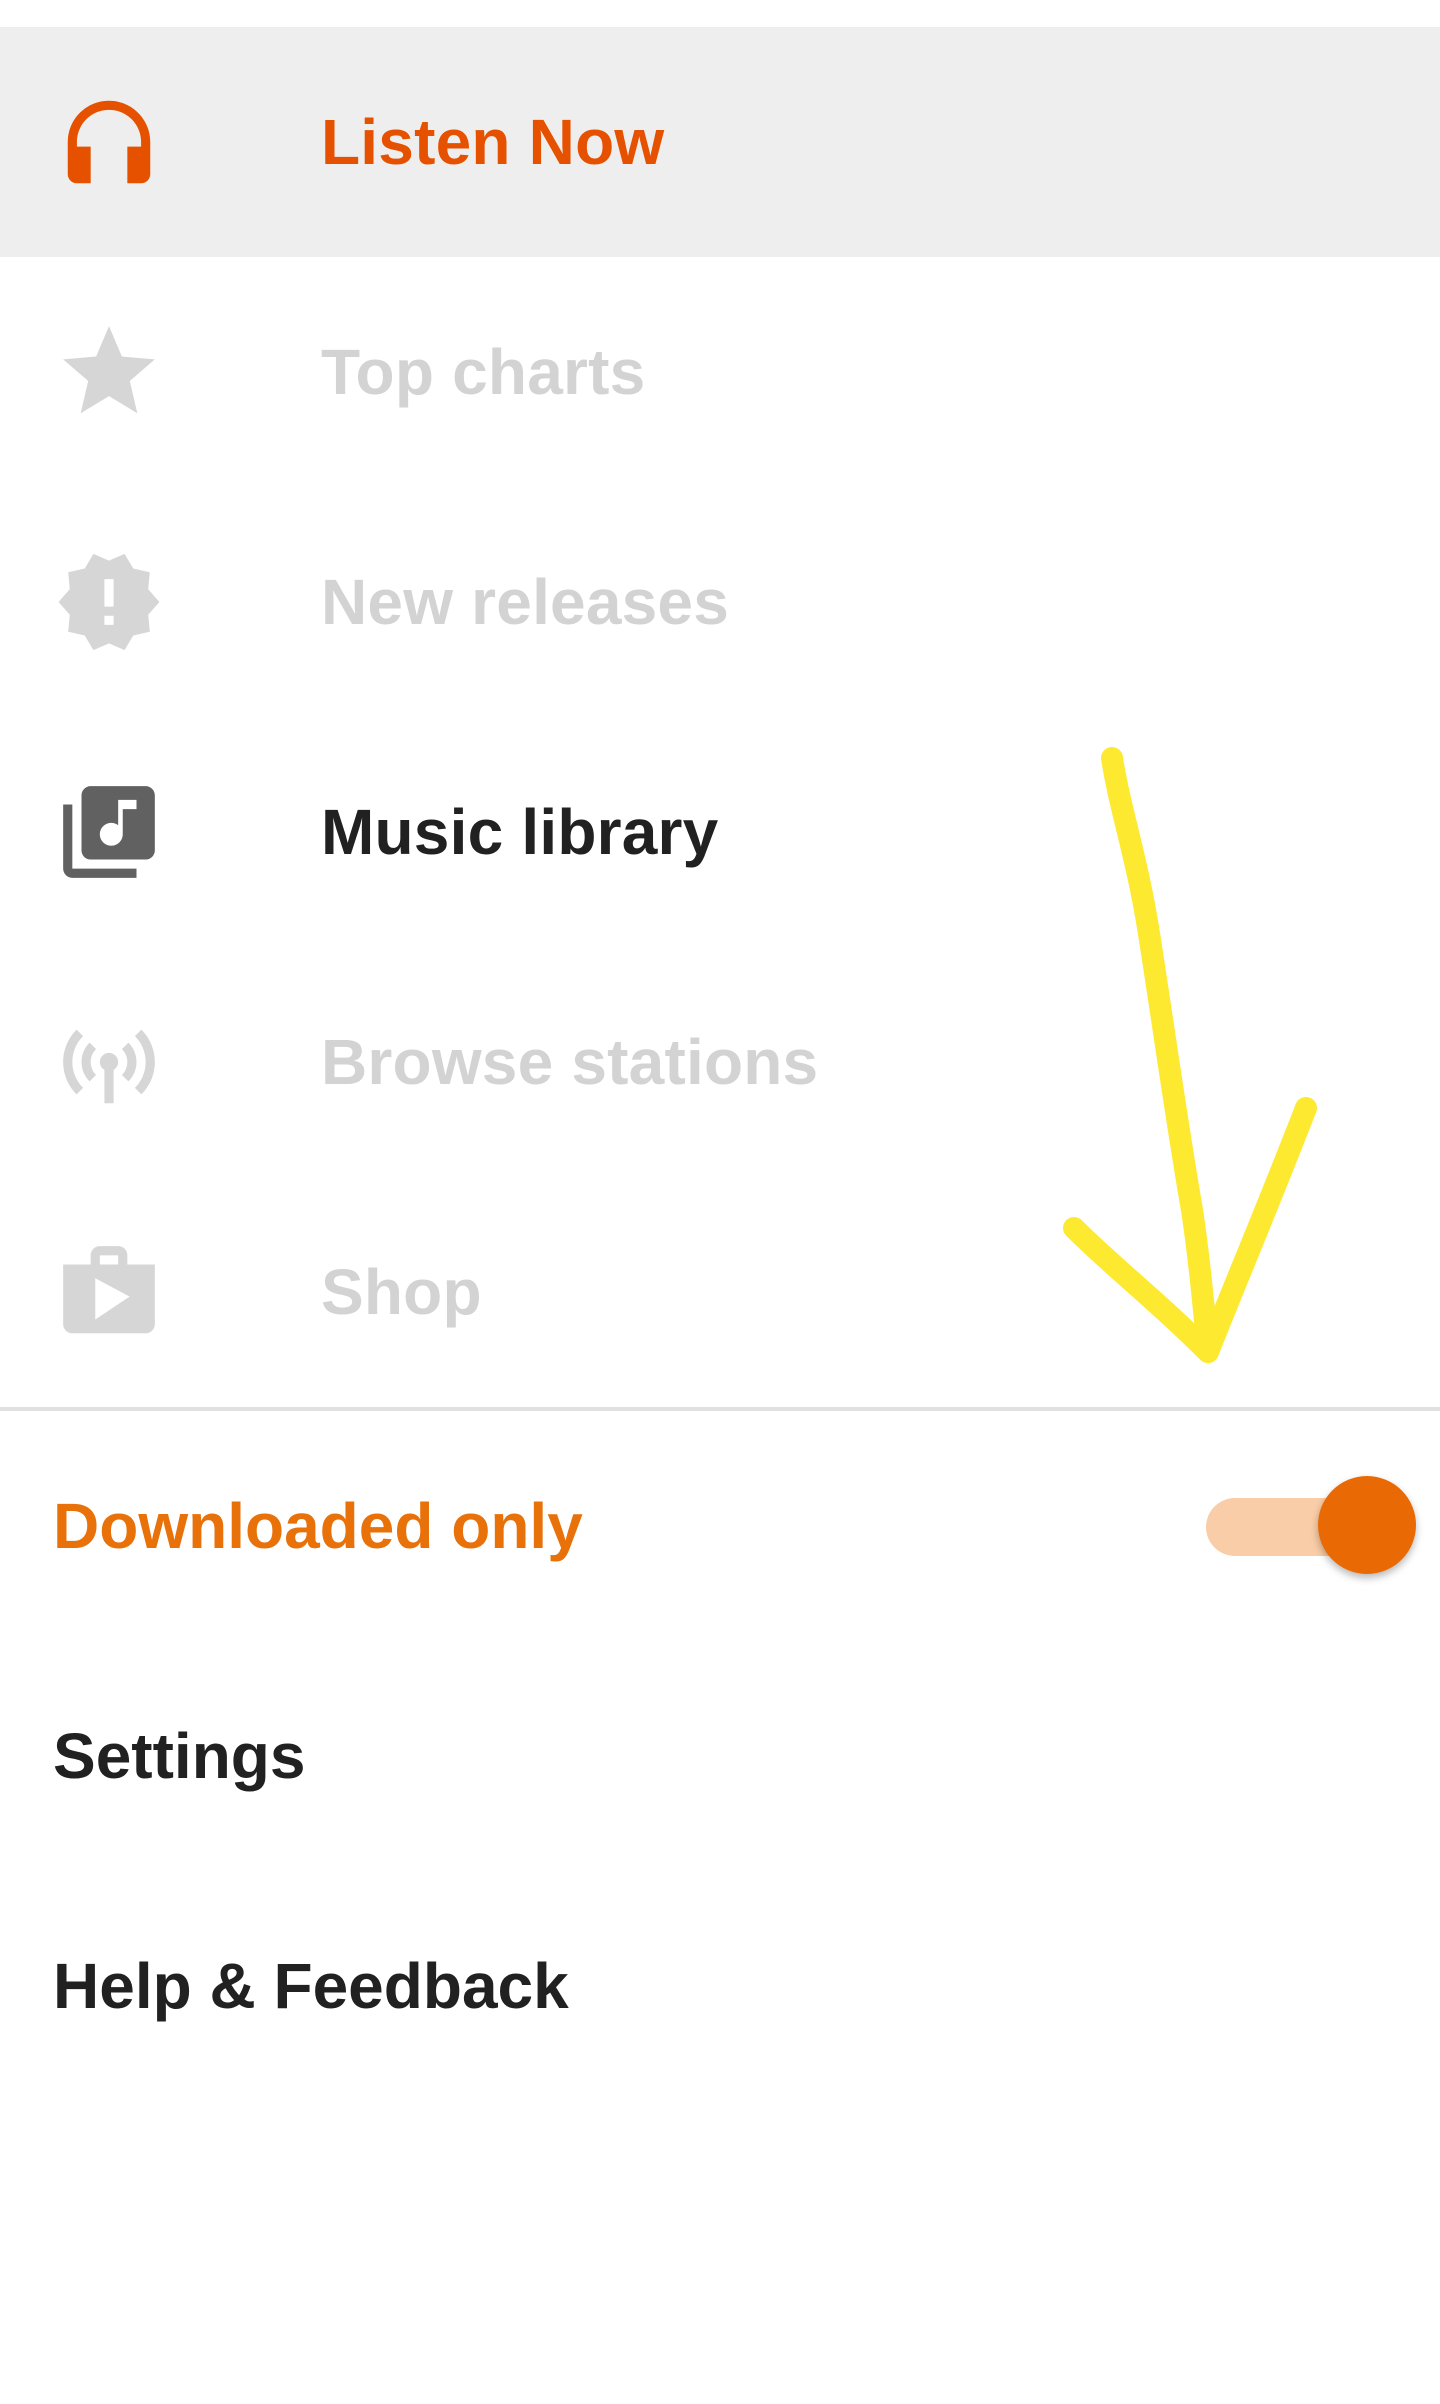 Image resolution: width=1440 pixels, height=2404 pixels. Describe the element at coordinates (520, 832) in the screenshot. I see `nav-label-music-library: Music library` at that location.